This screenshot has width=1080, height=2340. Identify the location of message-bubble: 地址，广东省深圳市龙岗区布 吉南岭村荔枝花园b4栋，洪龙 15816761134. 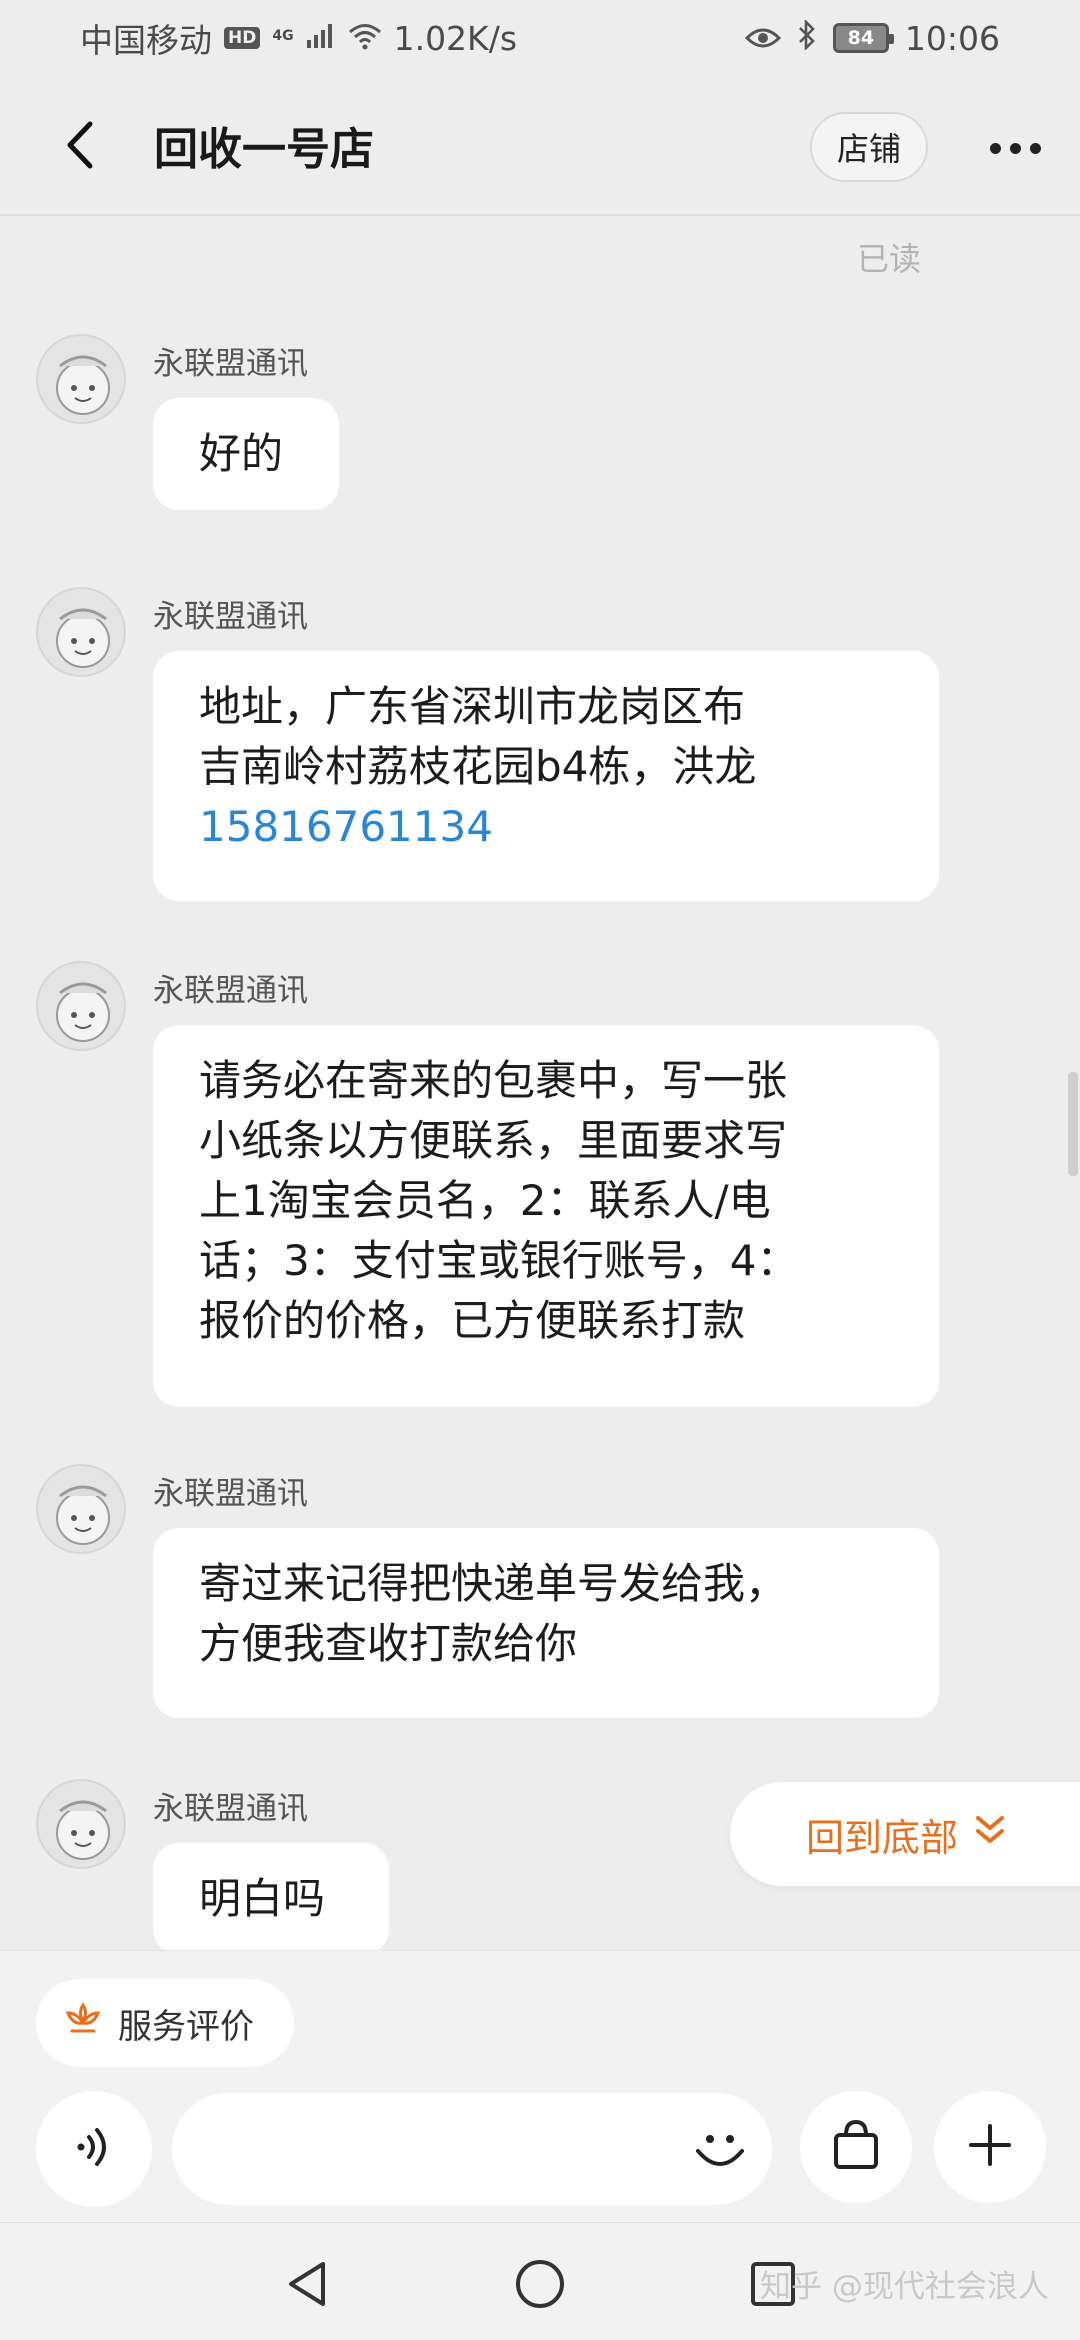
(546, 776).